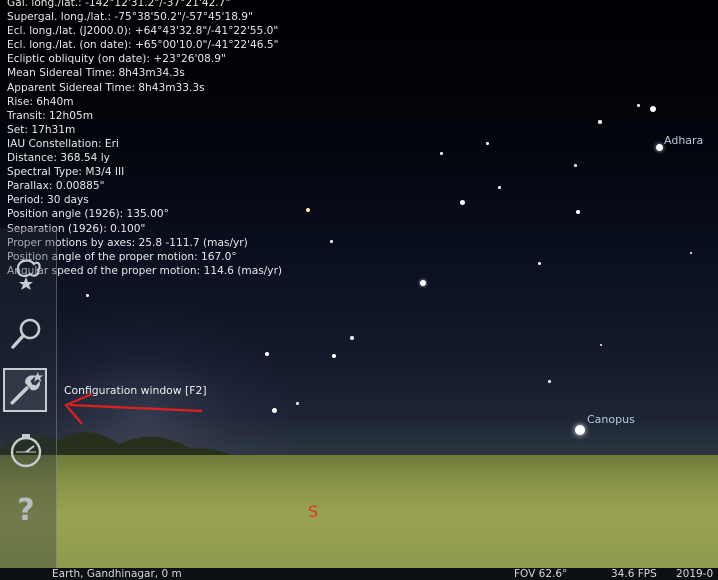 This screenshot has width=718, height=580. I want to click on configuration-wrench-icon, so click(27, 388).